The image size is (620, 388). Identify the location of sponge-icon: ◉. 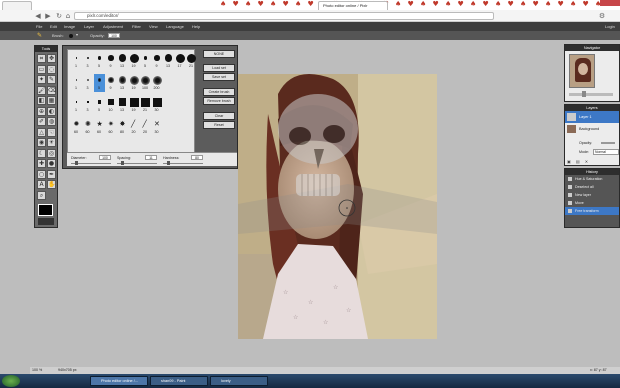
(41, 142).